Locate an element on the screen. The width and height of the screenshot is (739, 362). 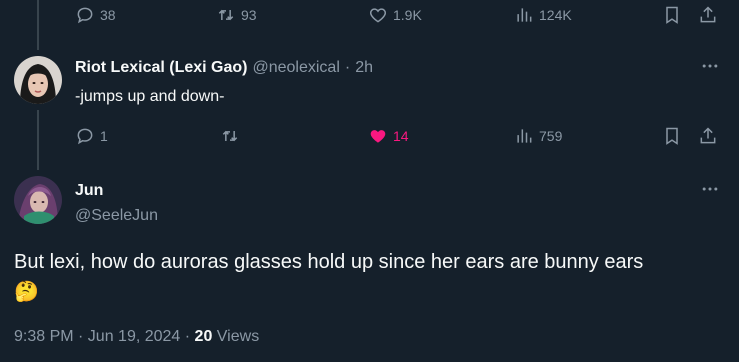
views-count: 759 is located at coordinates (551, 136).